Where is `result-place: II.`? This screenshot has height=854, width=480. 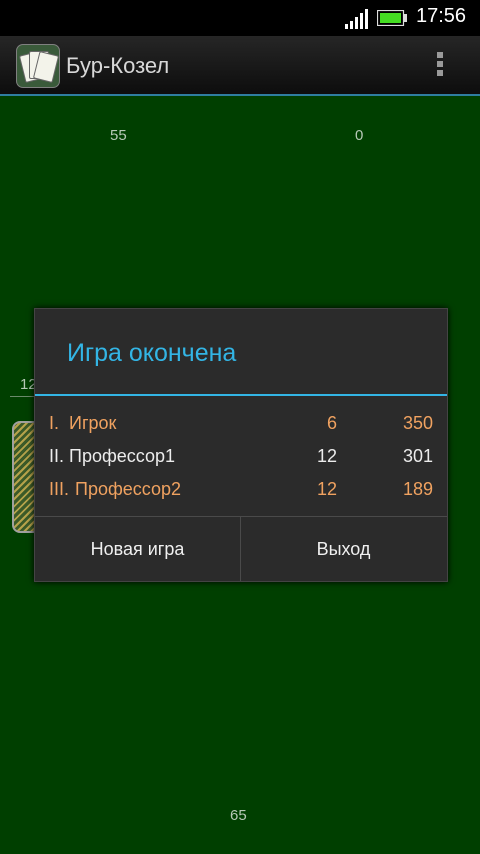 result-place: II. is located at coordinates (57, 456).